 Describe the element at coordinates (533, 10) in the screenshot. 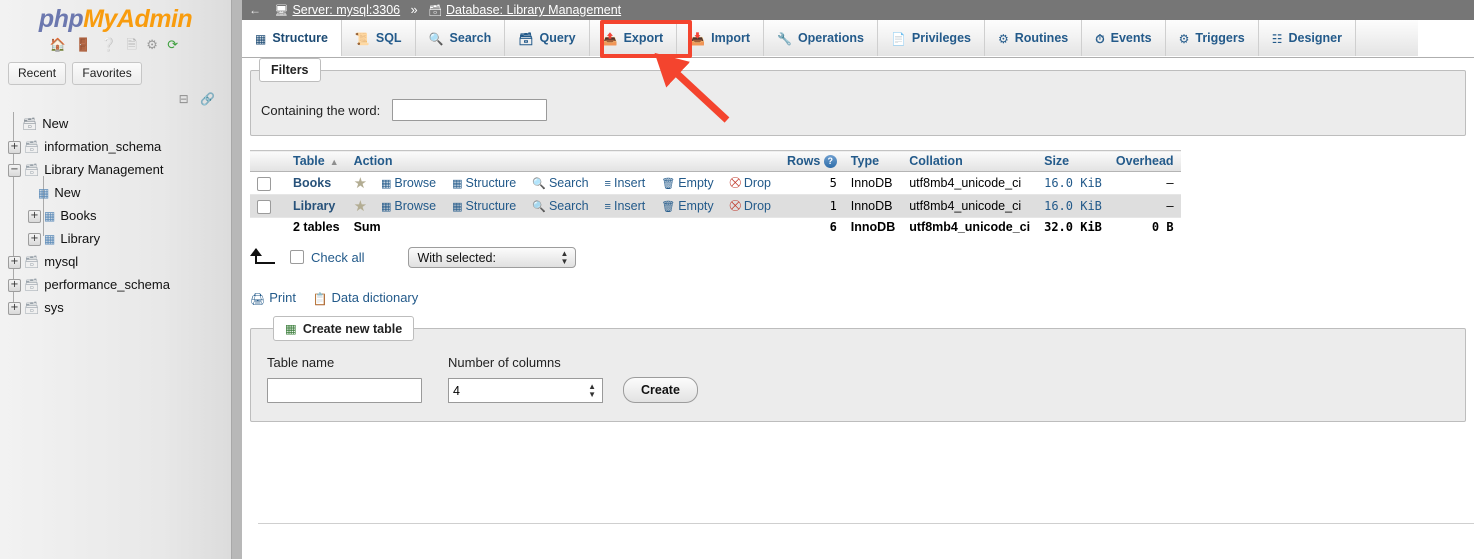

I see `breadcrumb-database-link: Database: Library Management` at that location.